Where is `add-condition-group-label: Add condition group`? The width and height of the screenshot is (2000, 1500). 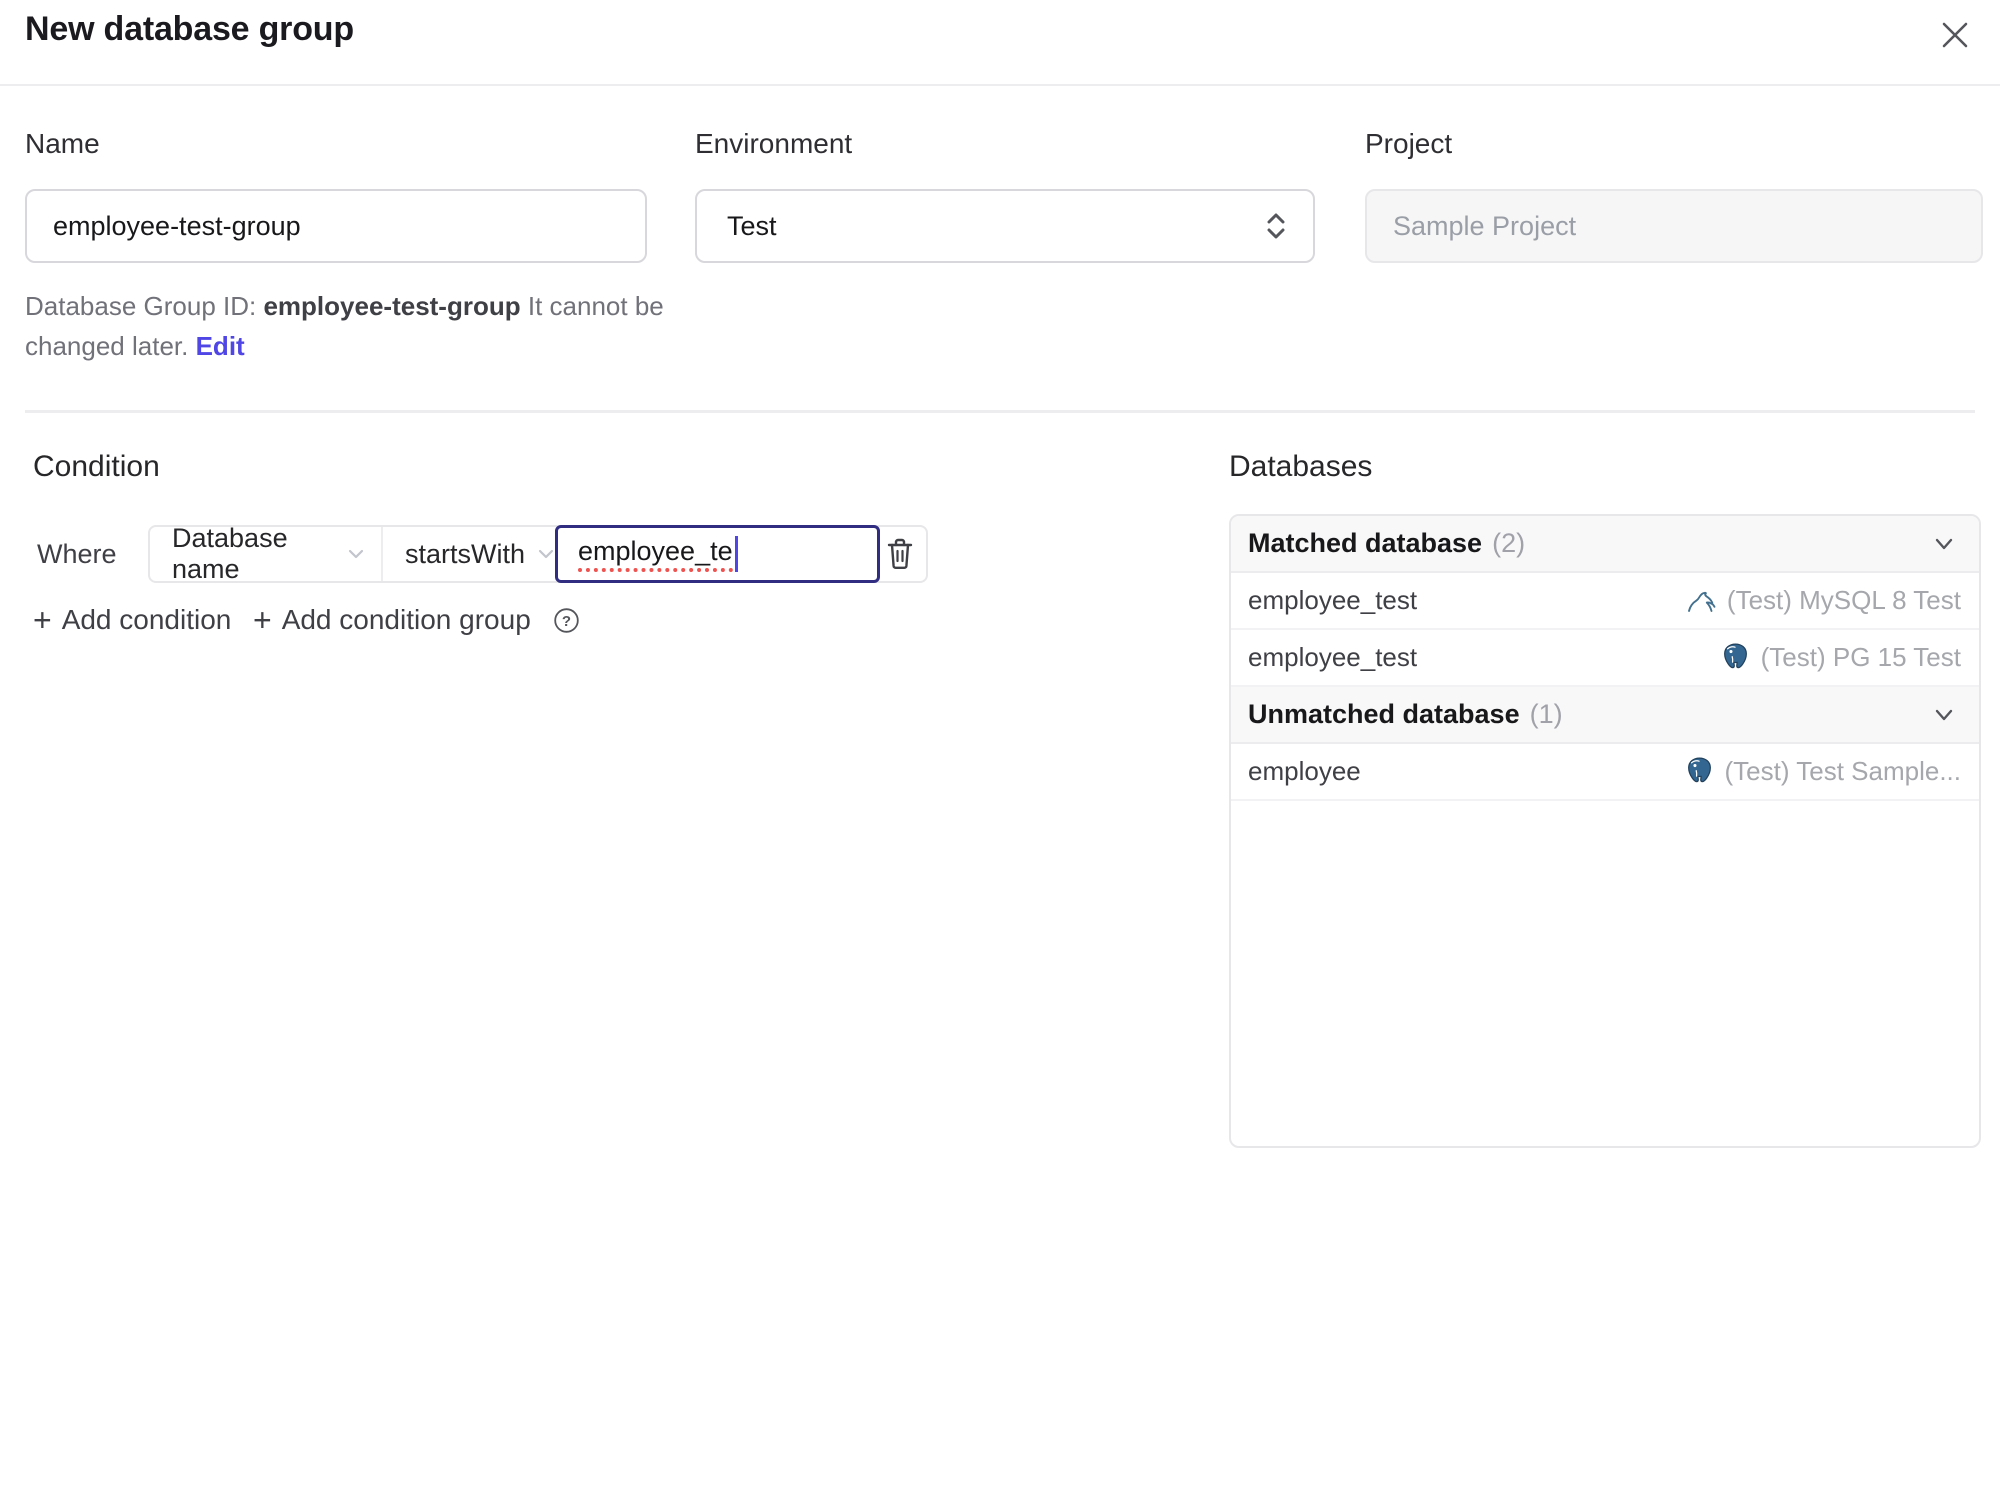
add-condition-group-label: Add condition group is located at coordinates (406, 619).